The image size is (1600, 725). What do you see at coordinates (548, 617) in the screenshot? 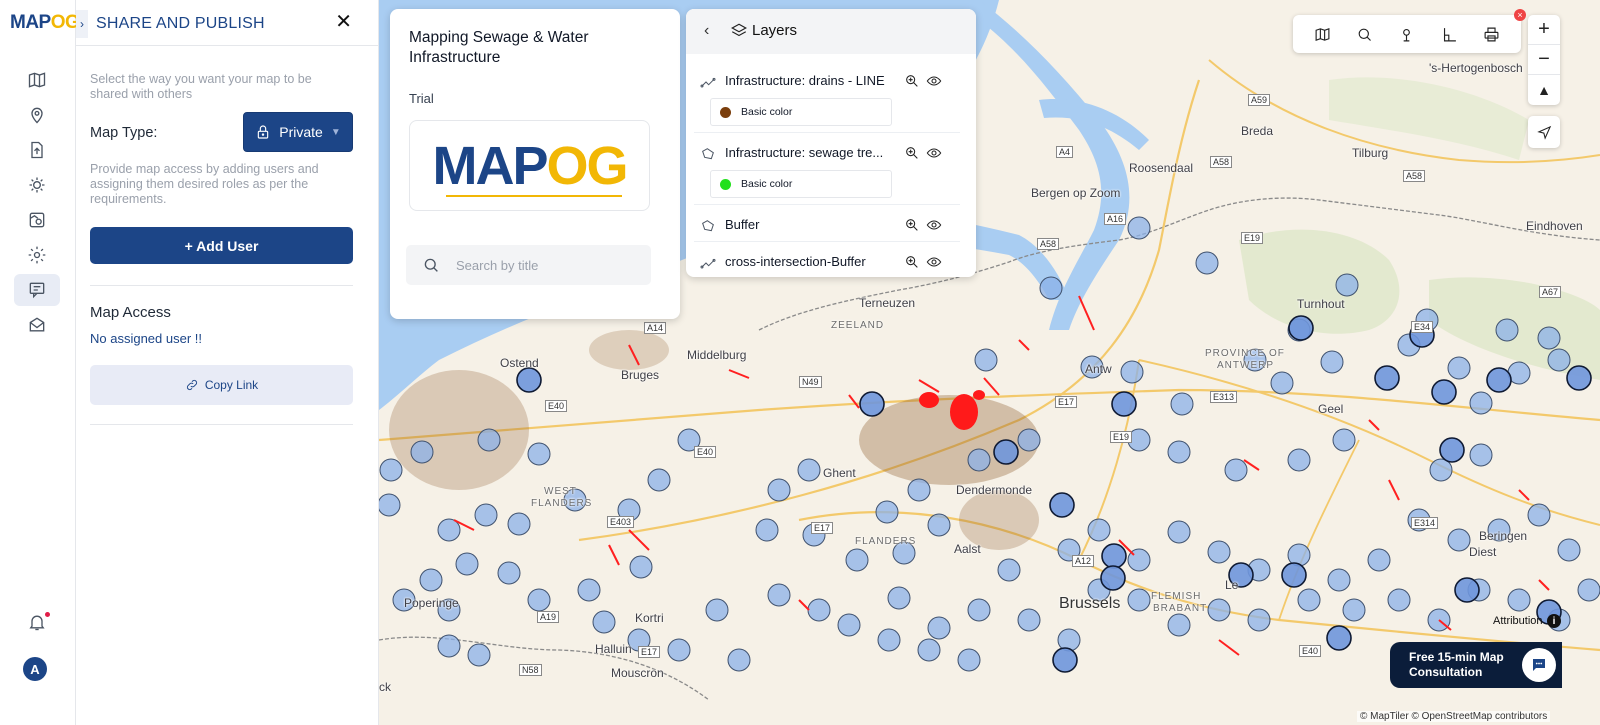
I see `road-shield: A19` at bounding box center [548, 617].